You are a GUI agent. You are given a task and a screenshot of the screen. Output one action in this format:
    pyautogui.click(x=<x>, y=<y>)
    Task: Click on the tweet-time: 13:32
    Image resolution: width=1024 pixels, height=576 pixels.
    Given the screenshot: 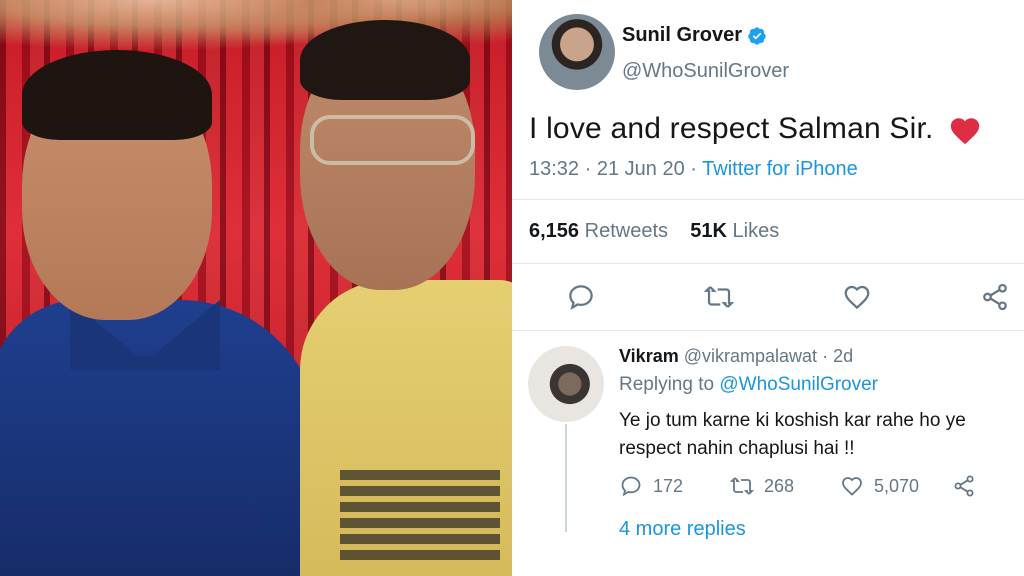 What is the action you would take?
    pyautogui.click(x=554, y=169)
    